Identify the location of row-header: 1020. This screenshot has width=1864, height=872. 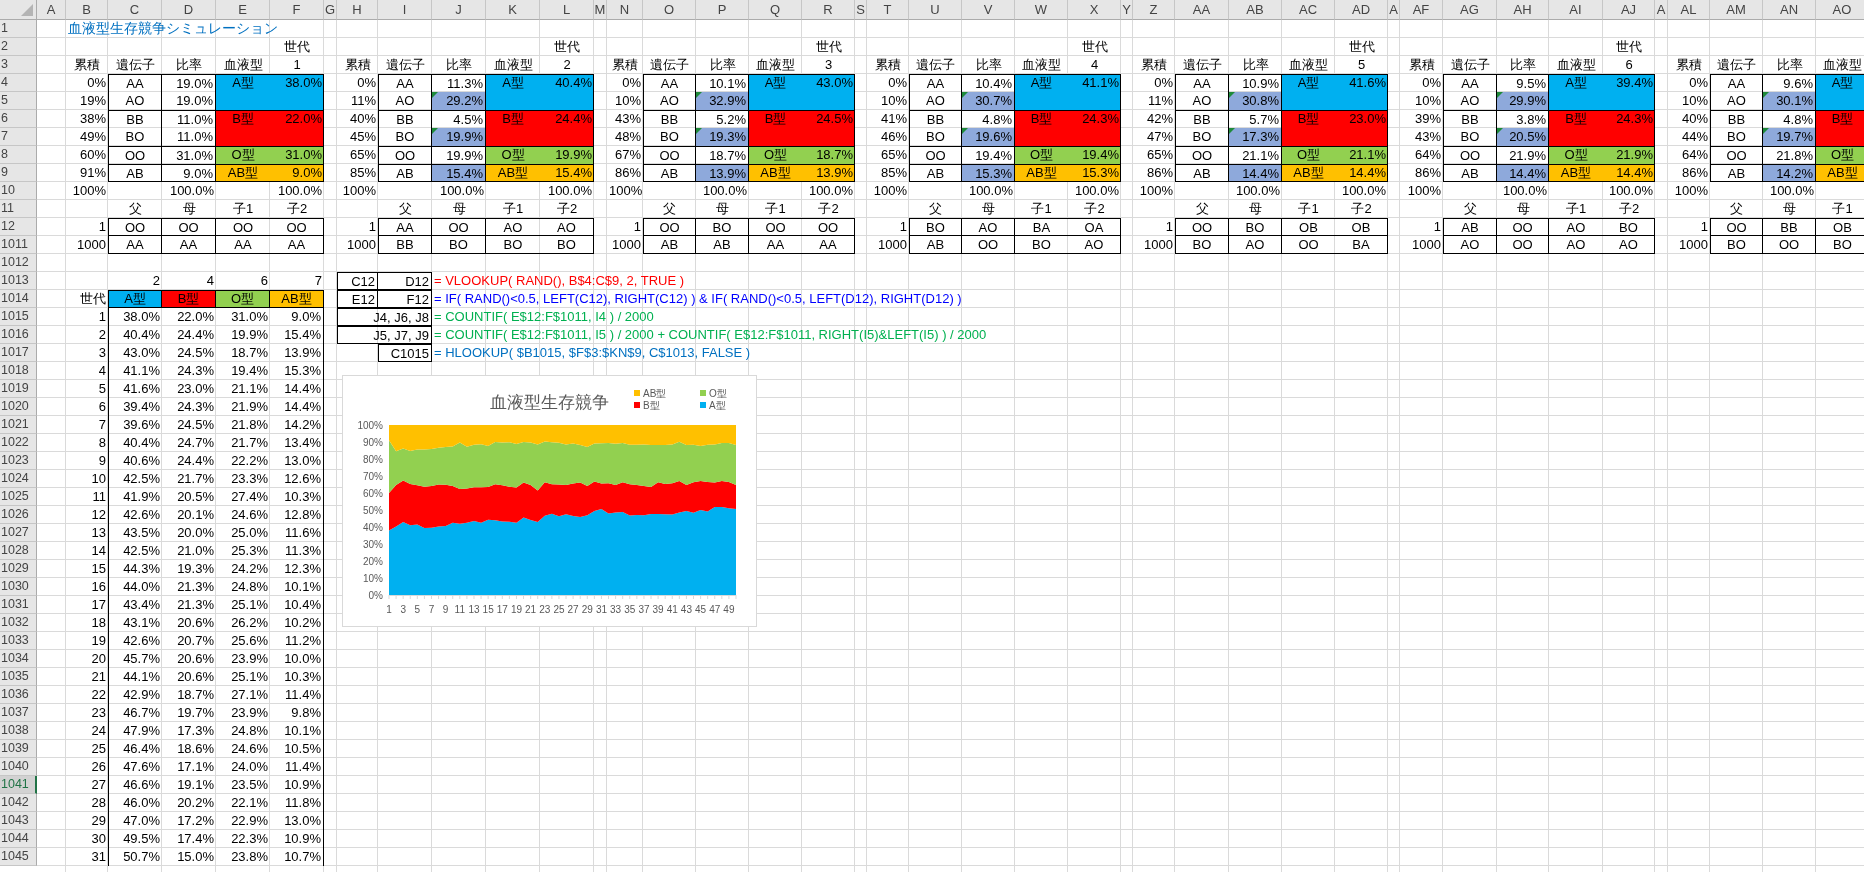
(18, 407).